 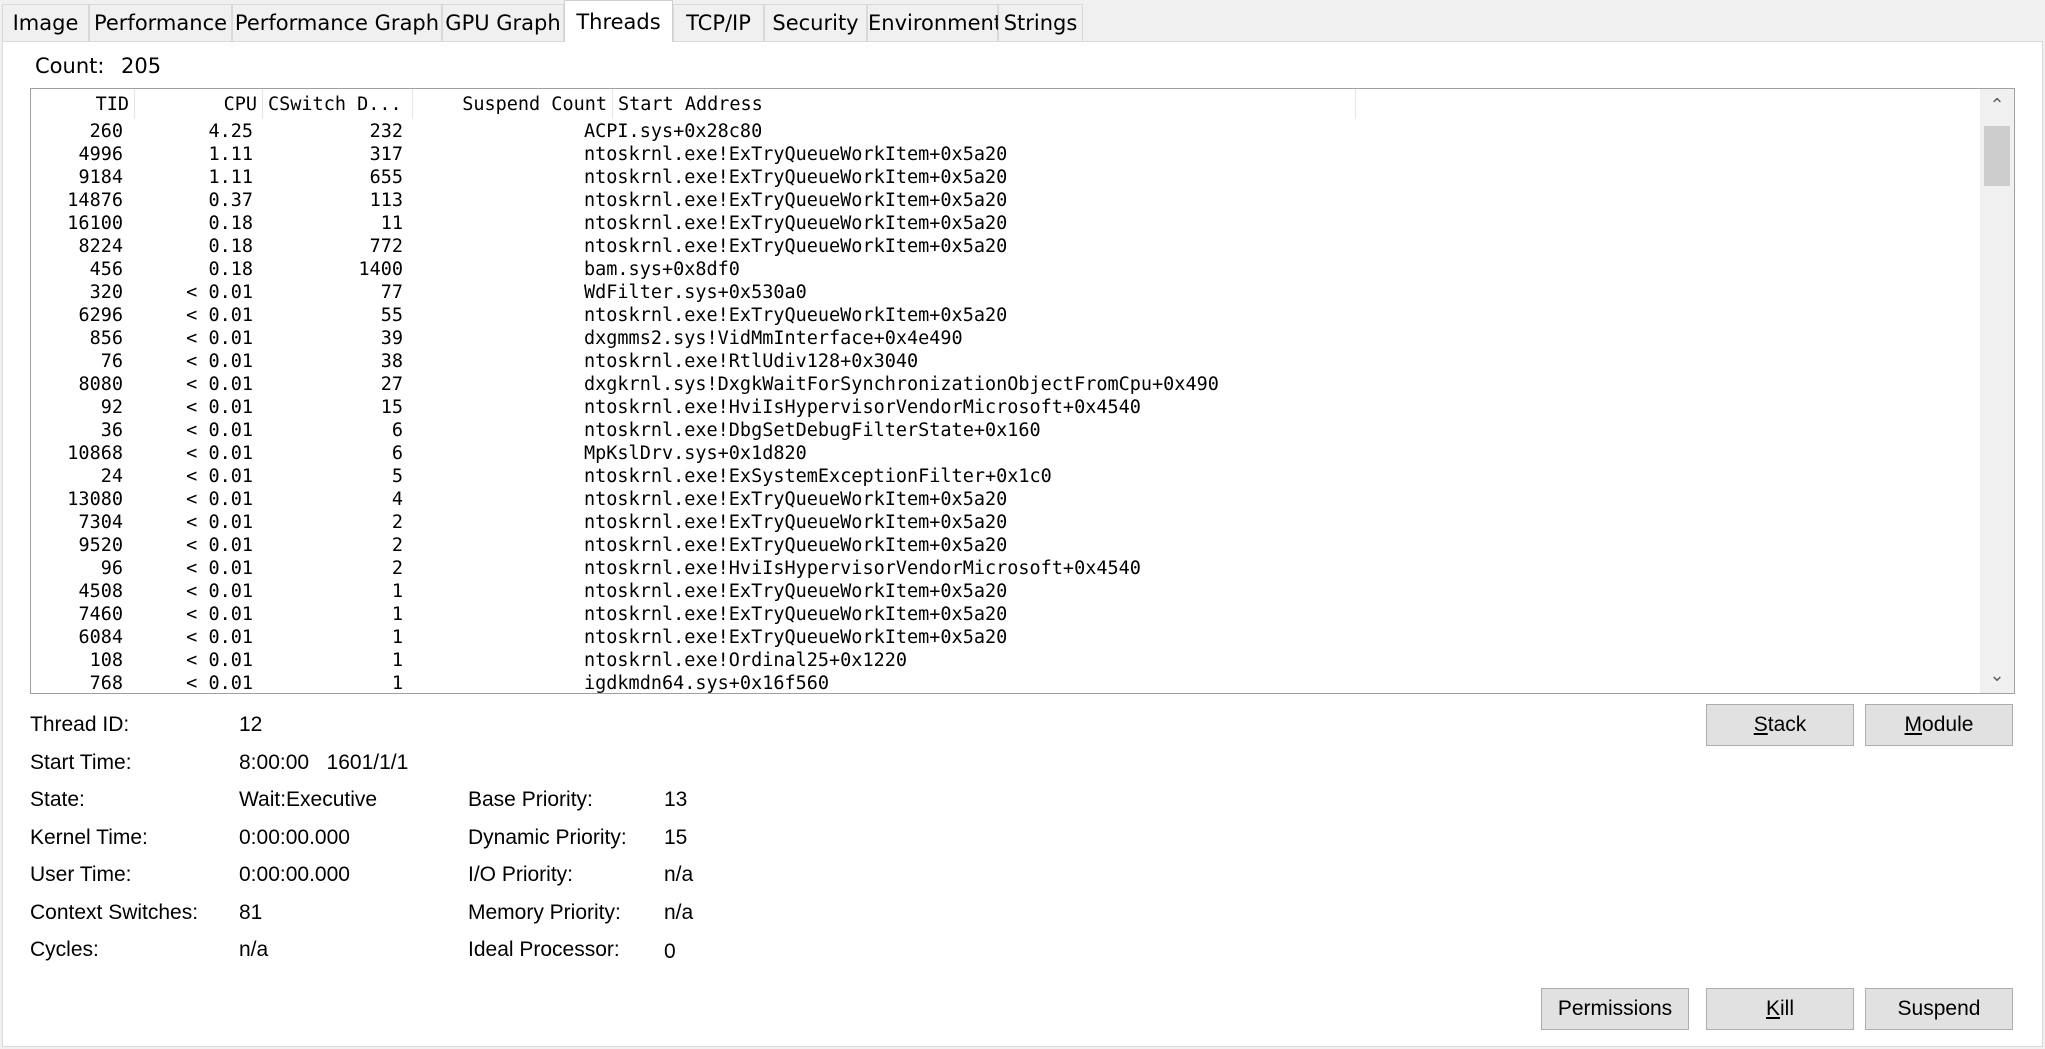 What do you see at coordinates (513, 104) in the screenshot?
I see `column-header-suspend-count: Suspend Count` at bounding box center [513, 104].